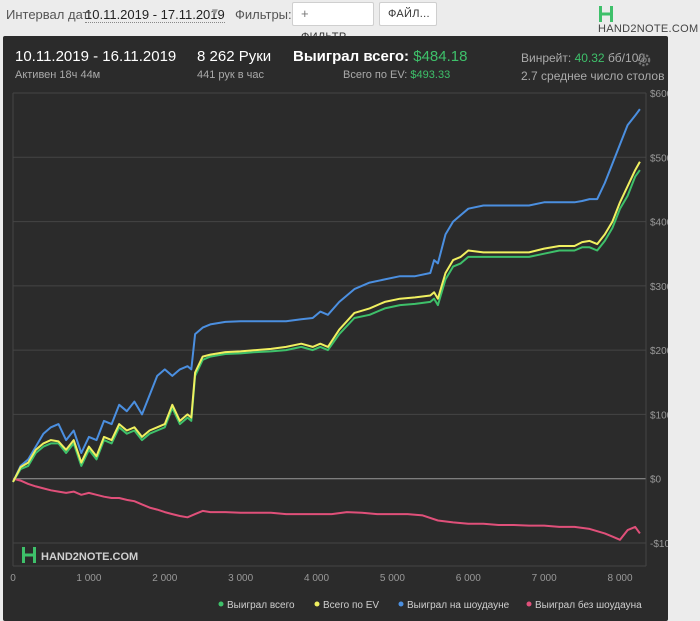 This screenshot has height=621, width=700. I want to click on chevron-down-icon: ▼, so click(215, 12).